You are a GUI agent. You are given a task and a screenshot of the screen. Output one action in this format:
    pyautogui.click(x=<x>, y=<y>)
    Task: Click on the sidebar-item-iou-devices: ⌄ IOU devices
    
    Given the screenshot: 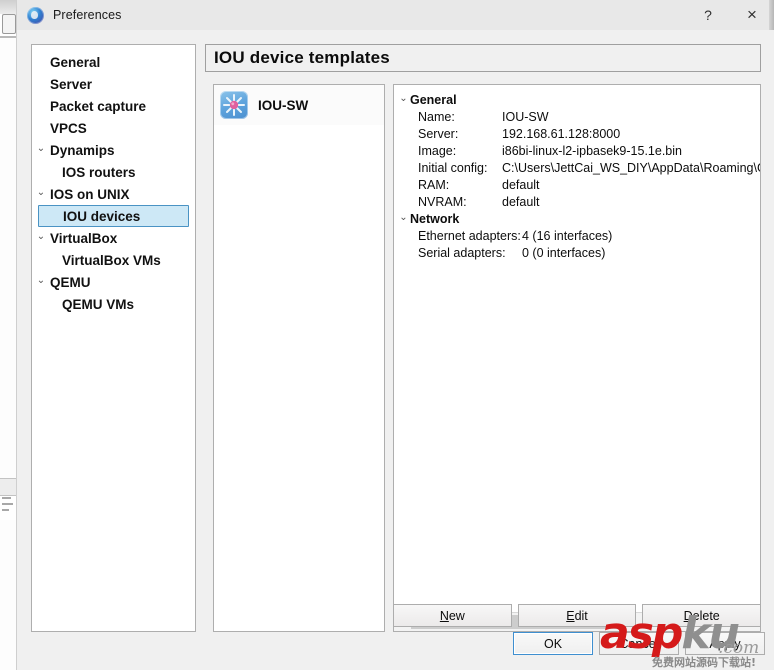 What is the action you would take?
    pyautogui.click(x=113, y=216)
    